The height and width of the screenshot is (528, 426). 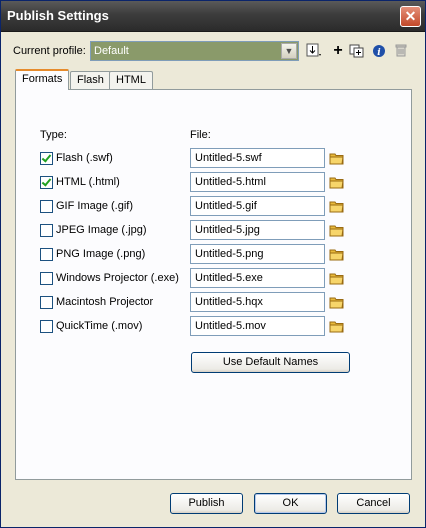 What do you see at coordinates (105, 302) in the screenshot?
I see `format-type-label: Macintosh Projector` at bounding box center [105, 302].